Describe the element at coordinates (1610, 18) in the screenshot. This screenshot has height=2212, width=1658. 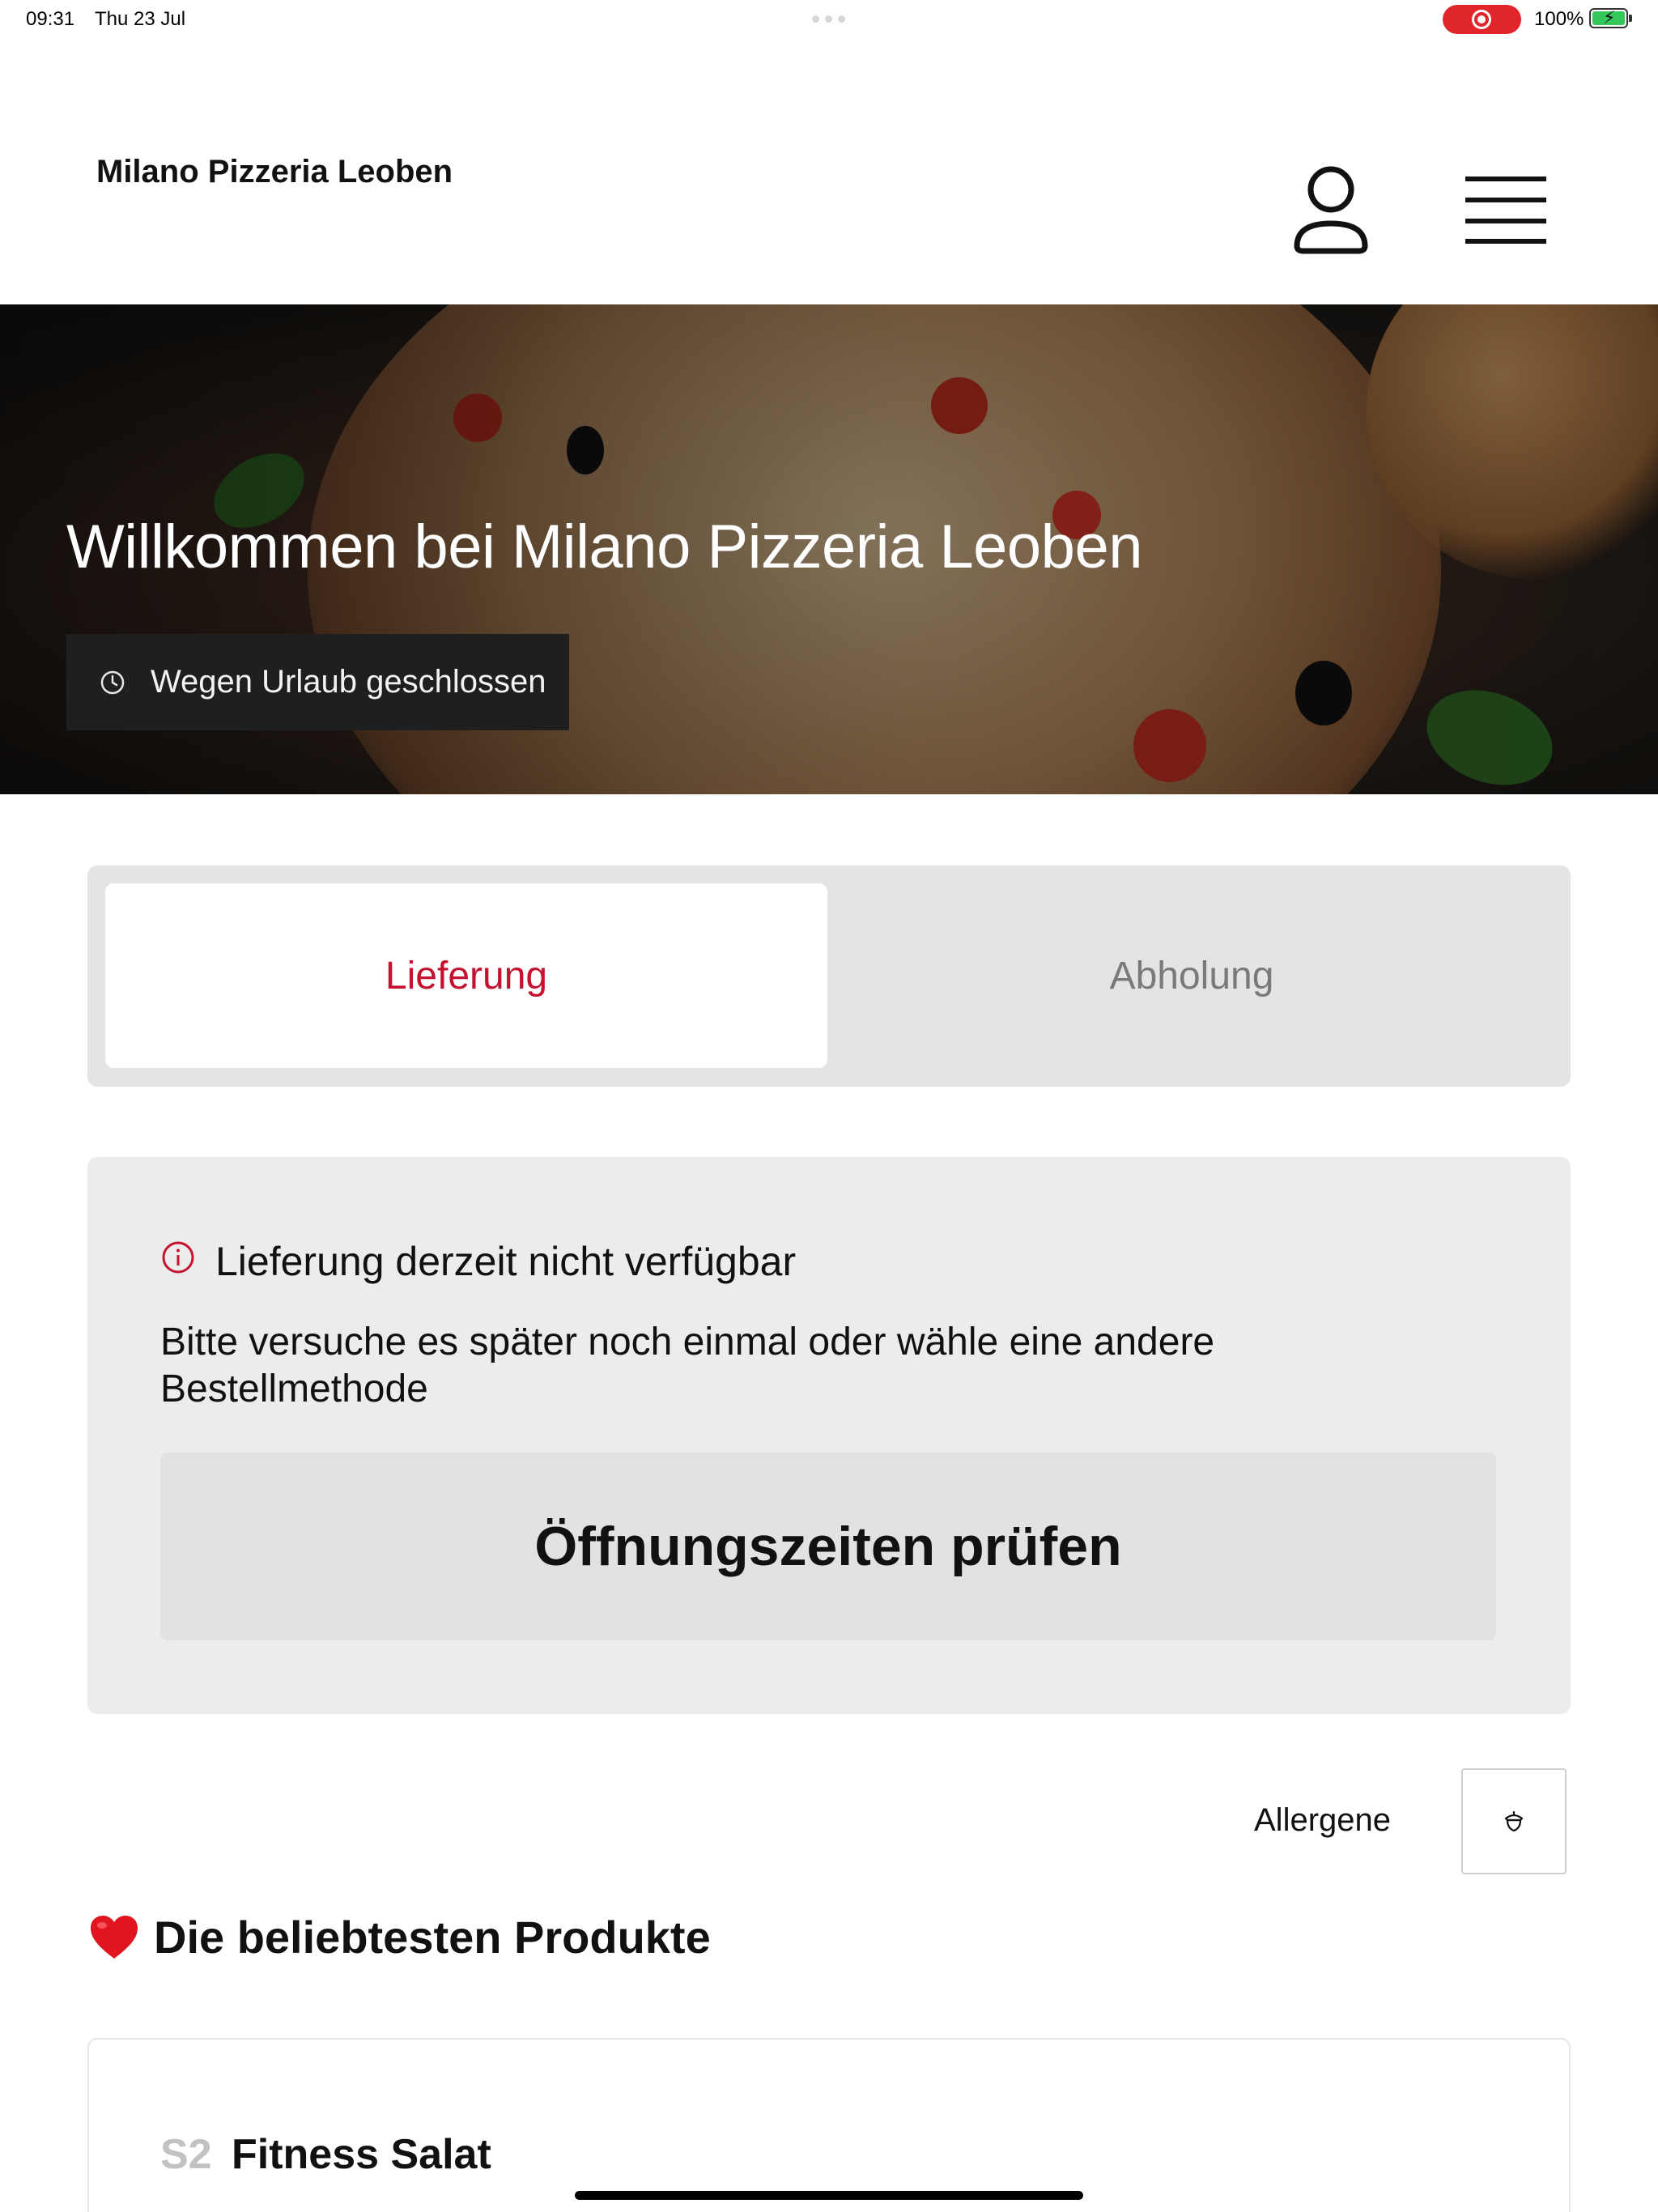
I see `battery-icon: ⚡` at that location.